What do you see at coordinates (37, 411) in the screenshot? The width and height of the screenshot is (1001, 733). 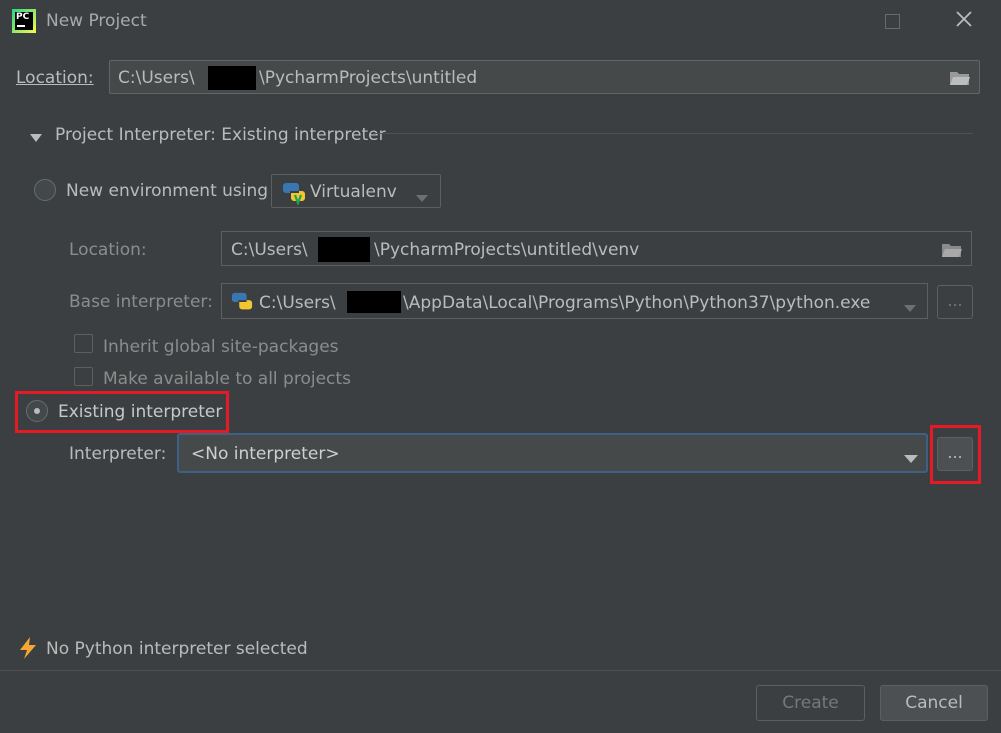 I see `existing-interpreter-radio` at bounding box center [37, 411].